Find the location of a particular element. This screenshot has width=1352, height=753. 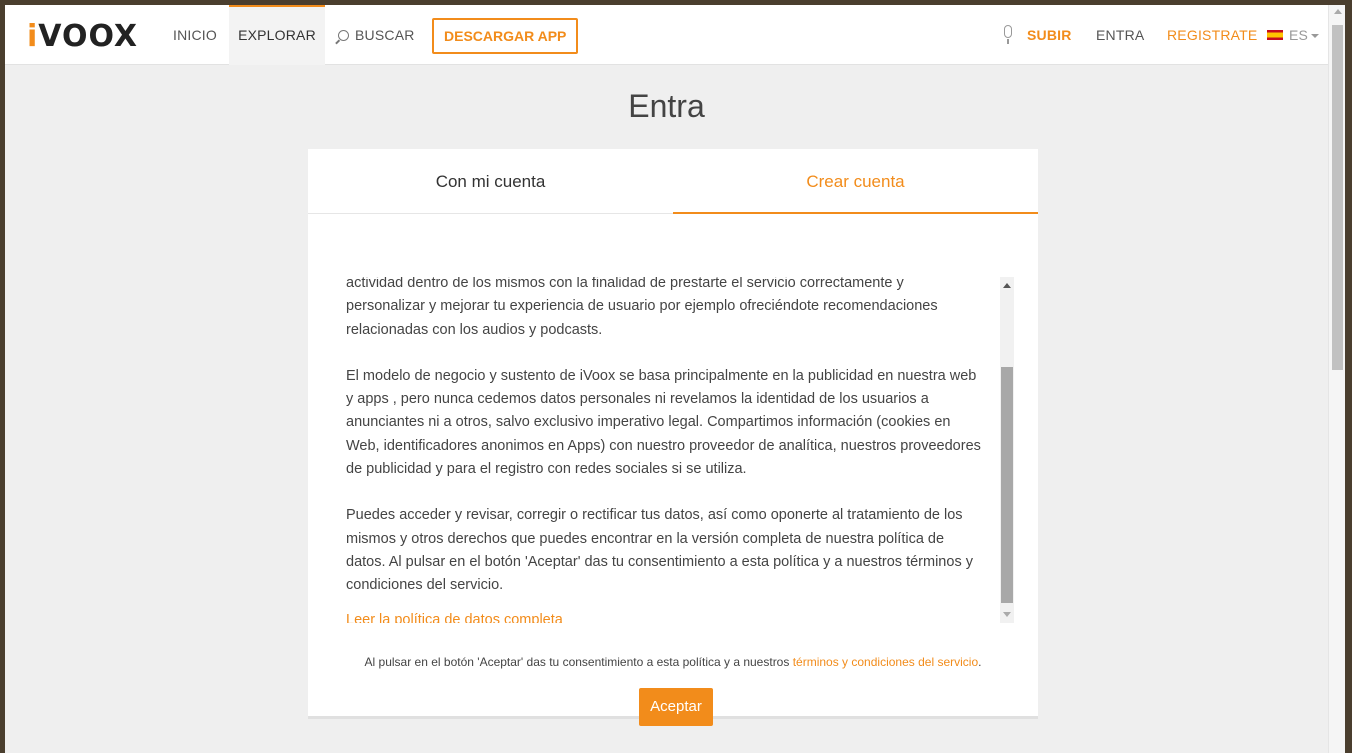

full-policy-link: Leer la política de datos completa is located at coordinates (666, 616).